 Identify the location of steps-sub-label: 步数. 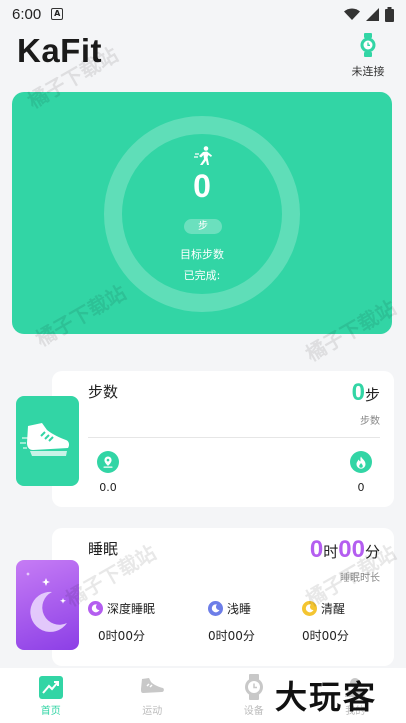
(370, 421).